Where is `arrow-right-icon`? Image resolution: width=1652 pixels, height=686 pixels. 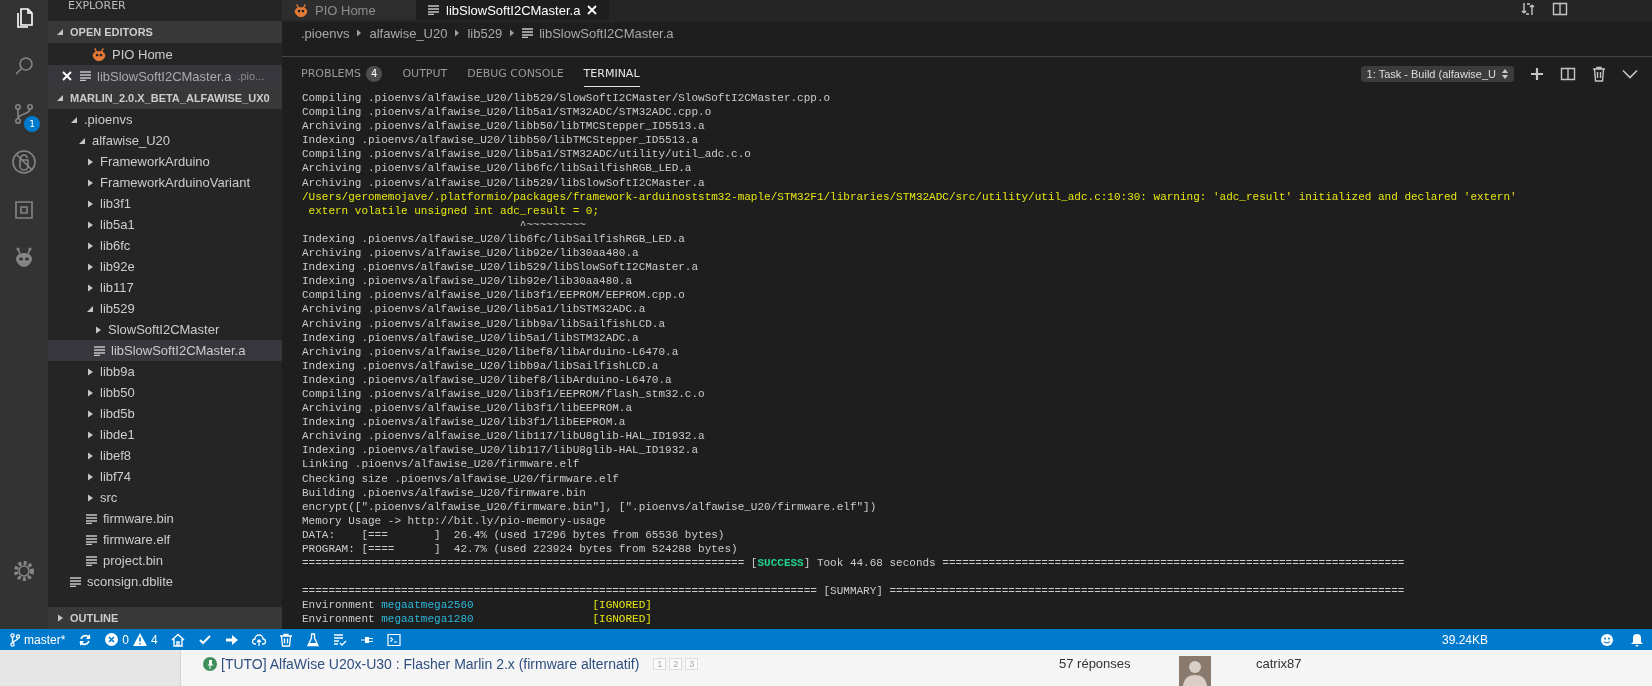
arrow-right-icon is located at coordinates (231, 639).